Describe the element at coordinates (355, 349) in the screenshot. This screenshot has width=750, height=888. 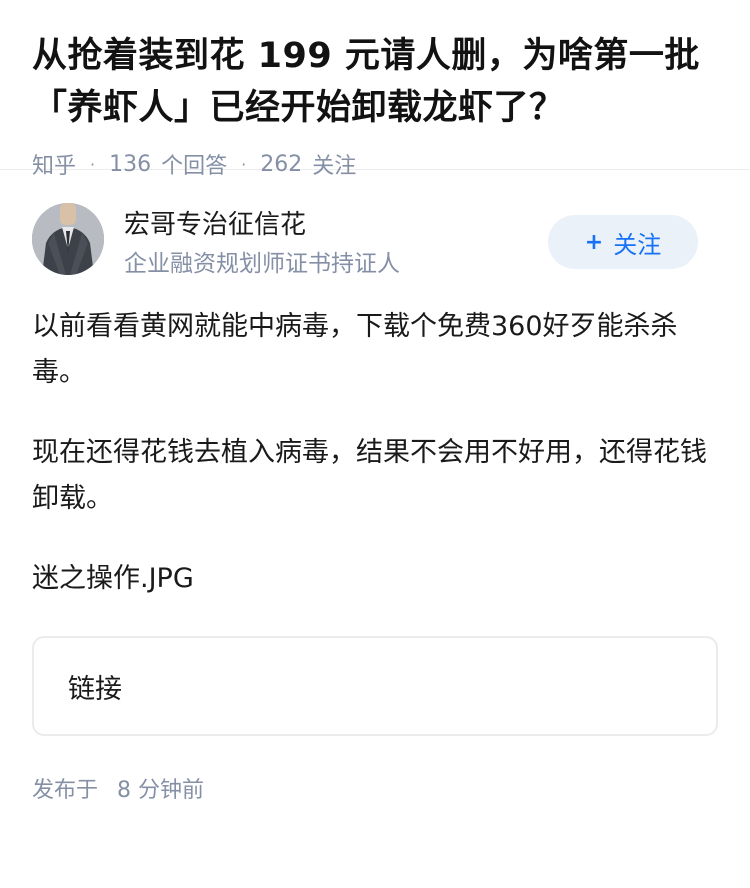
I see `answer-paragraph: 以前看看黄网就能中病毒，下载个免费360好歹能杀杀毒。` at that location.